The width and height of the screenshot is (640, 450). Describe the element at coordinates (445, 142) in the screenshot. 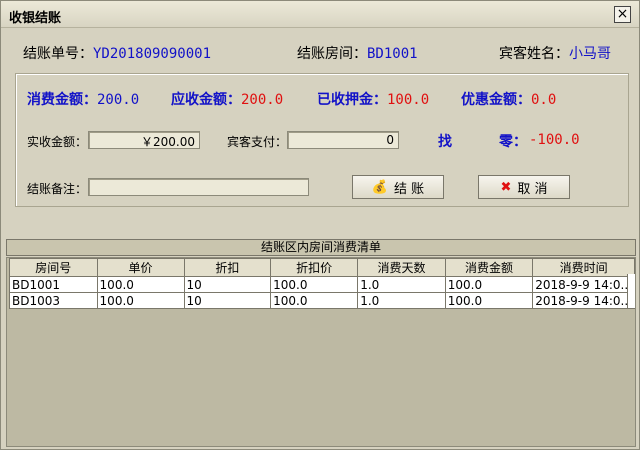

I see `find-label: 找` at that location.